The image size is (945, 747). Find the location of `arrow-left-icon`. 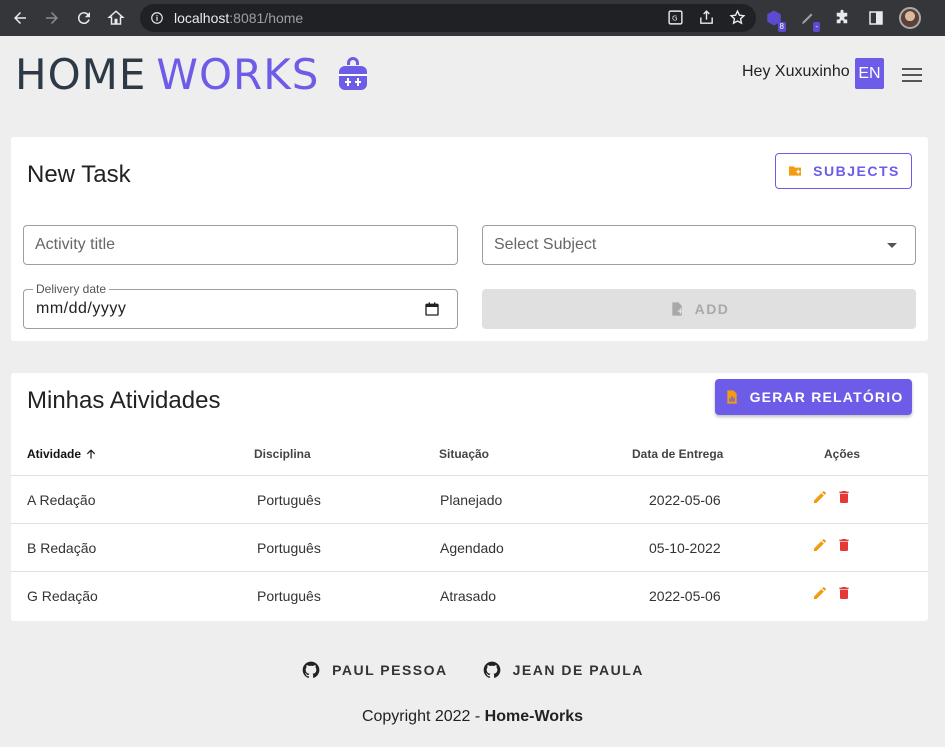

arrow-left-icon is located at coordinates (20, 18).